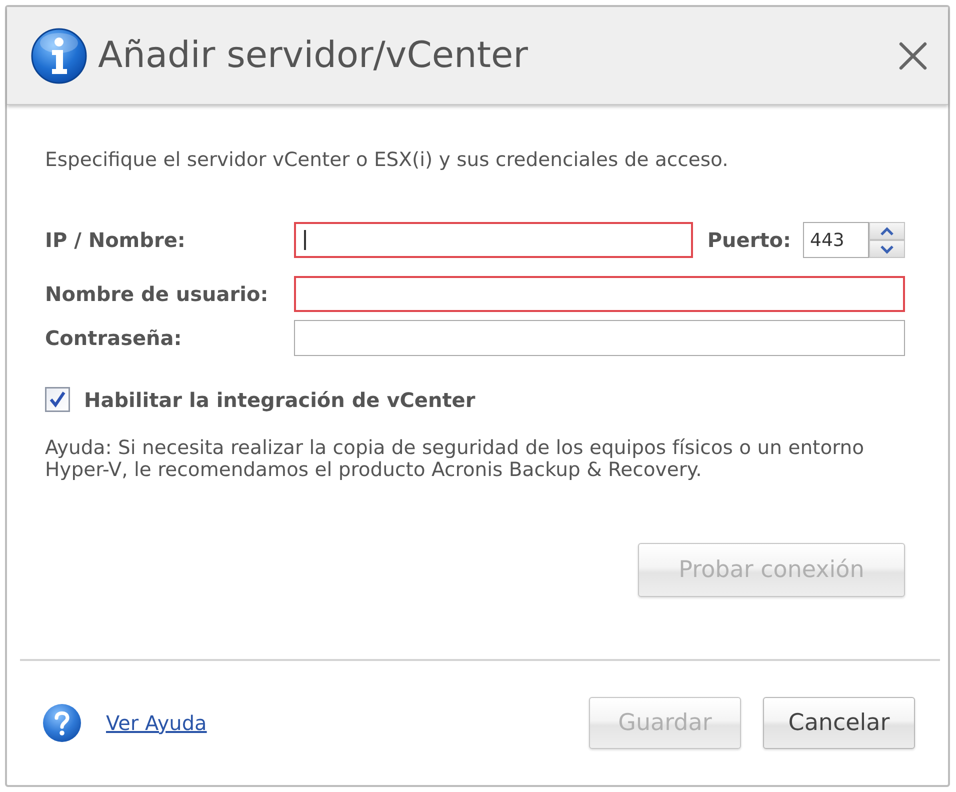 This screenshot has width=956, height=792. What do you see at coordinates (839, 723) in the screenshot?
I see `dialog-button: Cancelar` at bounding box center [839, 723].